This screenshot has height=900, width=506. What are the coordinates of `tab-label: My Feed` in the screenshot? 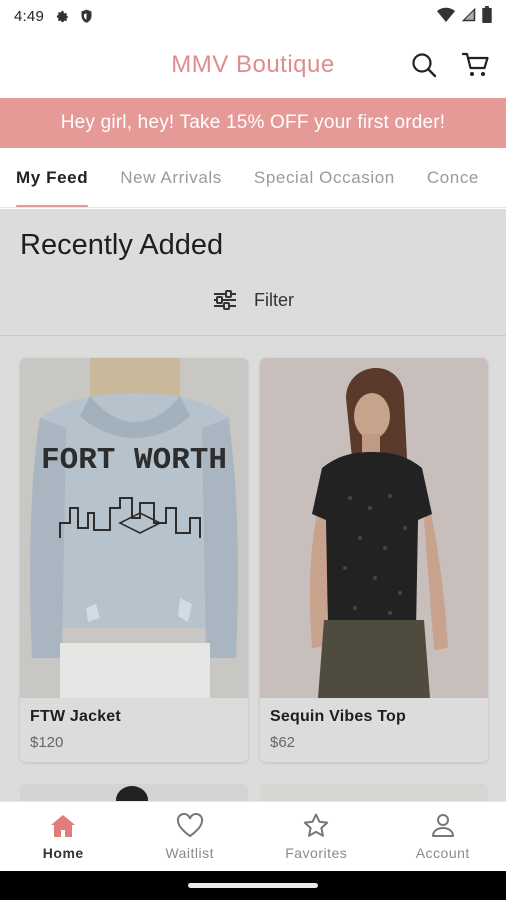 It's located at (52, 177).